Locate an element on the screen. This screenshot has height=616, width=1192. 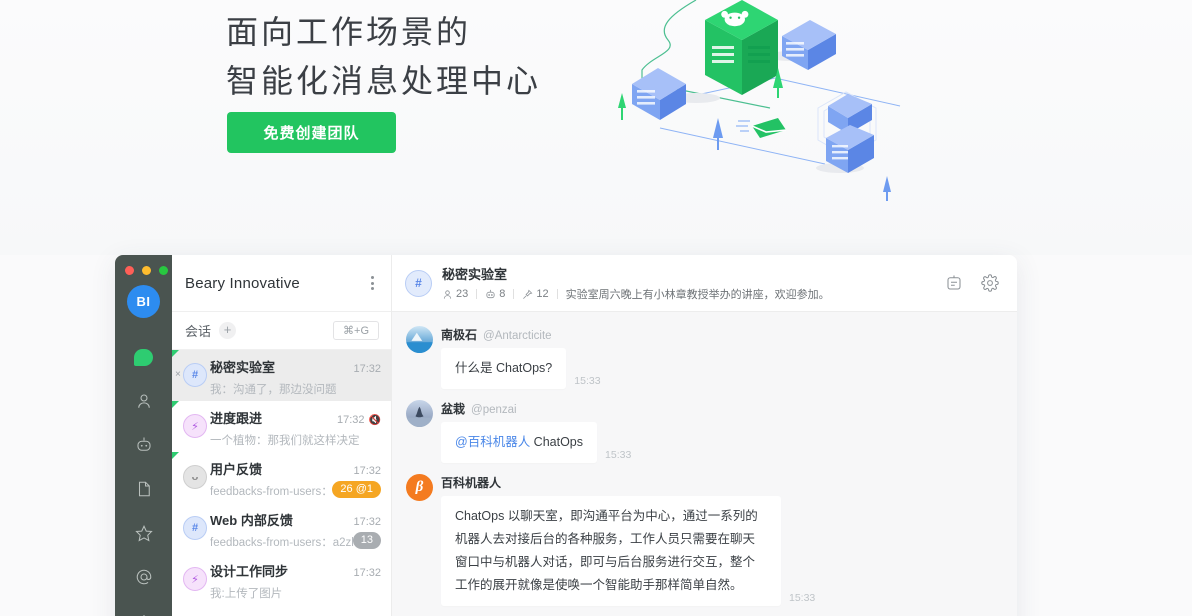
add-conversation-button: + is located at coordinates (228, 330).